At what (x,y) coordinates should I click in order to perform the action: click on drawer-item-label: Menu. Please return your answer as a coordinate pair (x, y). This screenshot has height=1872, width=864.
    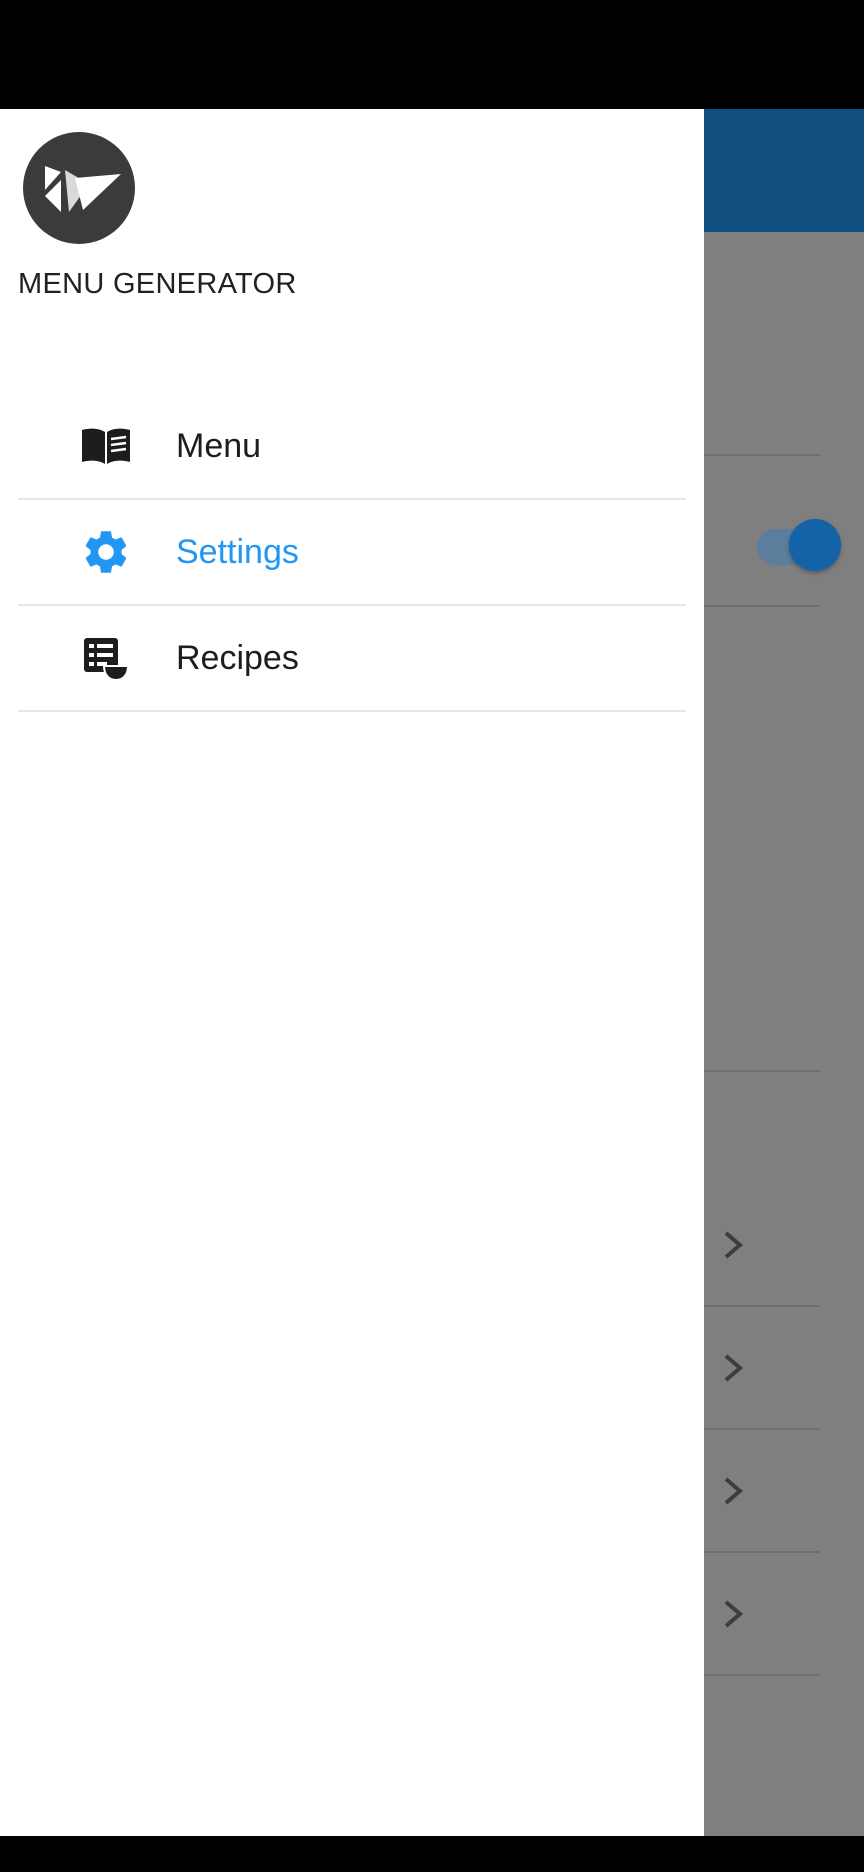
    Looking at the image, I should click on (219, 446).